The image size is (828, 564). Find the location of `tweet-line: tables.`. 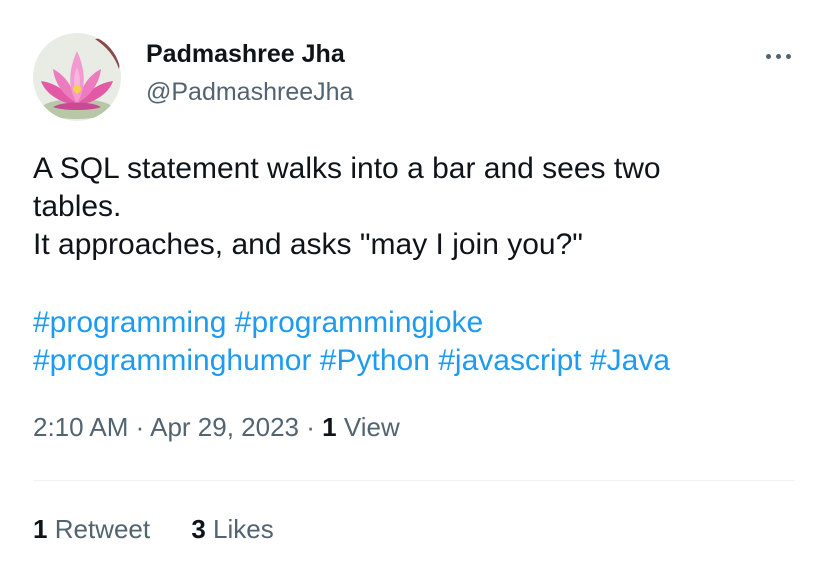

tweet-line: tables. is located at coordinates (77, 206).